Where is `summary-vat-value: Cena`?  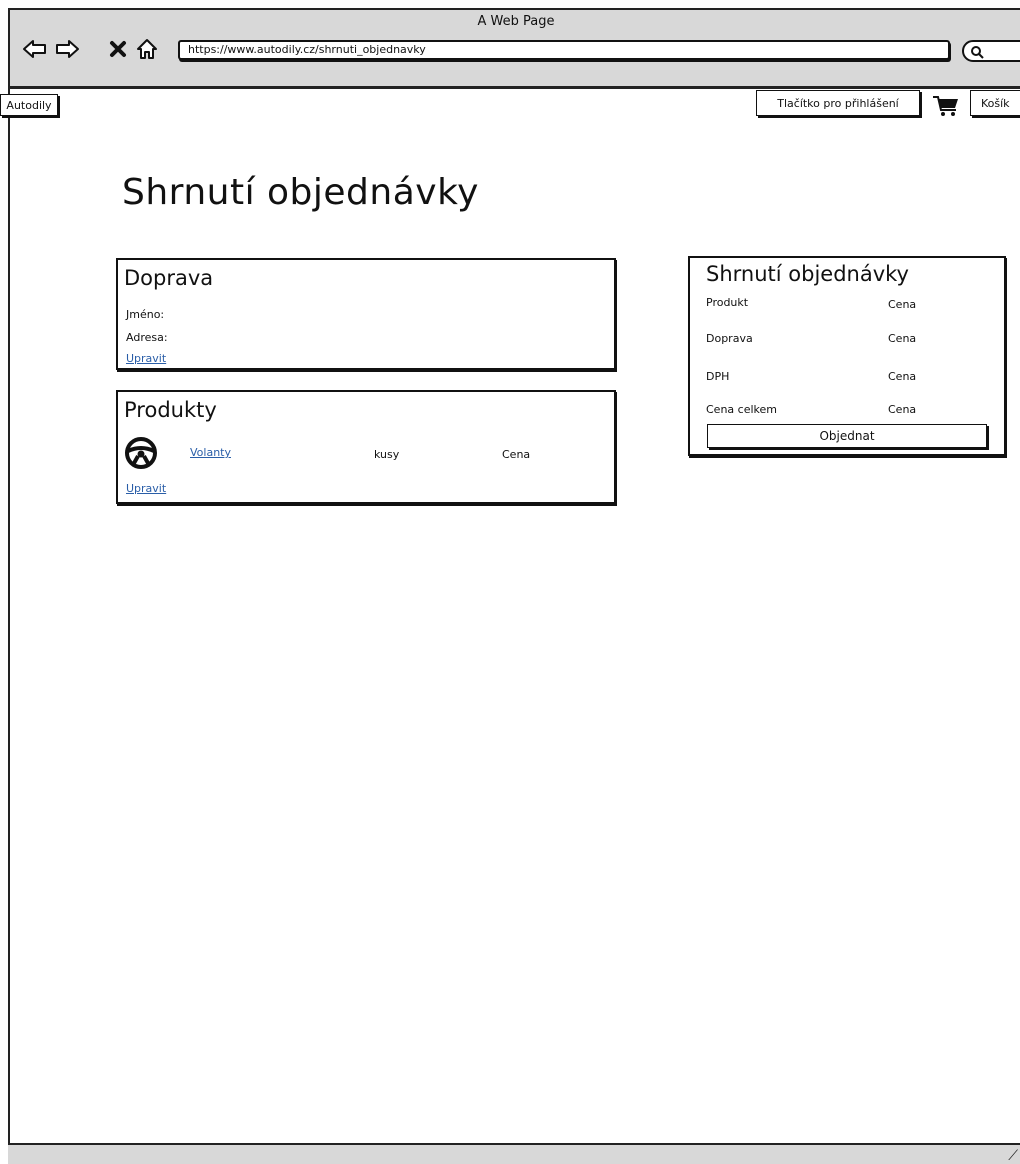
summary-vat-value: Cena is located at coordinates (902, 376).